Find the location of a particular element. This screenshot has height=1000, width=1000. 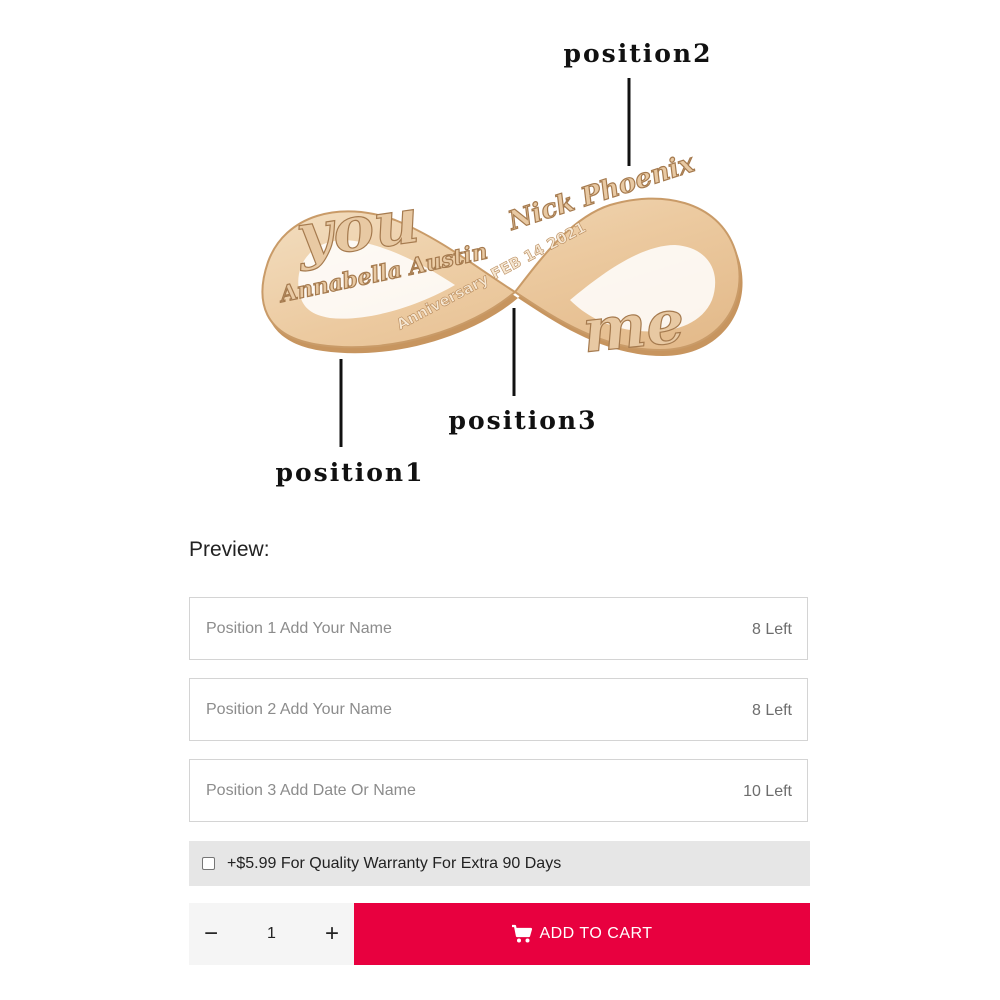

position3-date-input is located at coordinates (498, 790).